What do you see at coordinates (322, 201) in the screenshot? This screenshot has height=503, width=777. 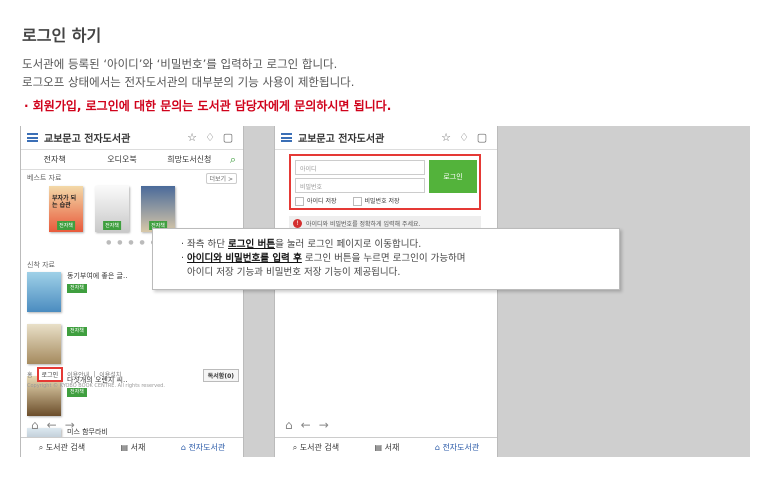 I see `save-id-label: 아이디 저장` at bounding box center [322, 201].